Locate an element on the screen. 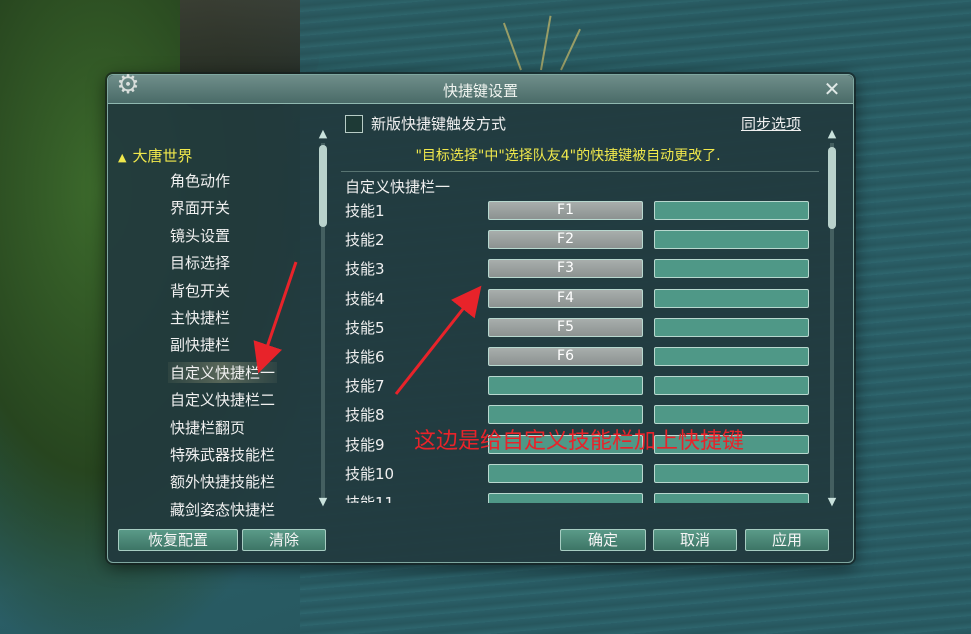 Image resolution: width=971 pixels, height=634 pixels. annotation-arrow-right is located at coordinates (438, 340).